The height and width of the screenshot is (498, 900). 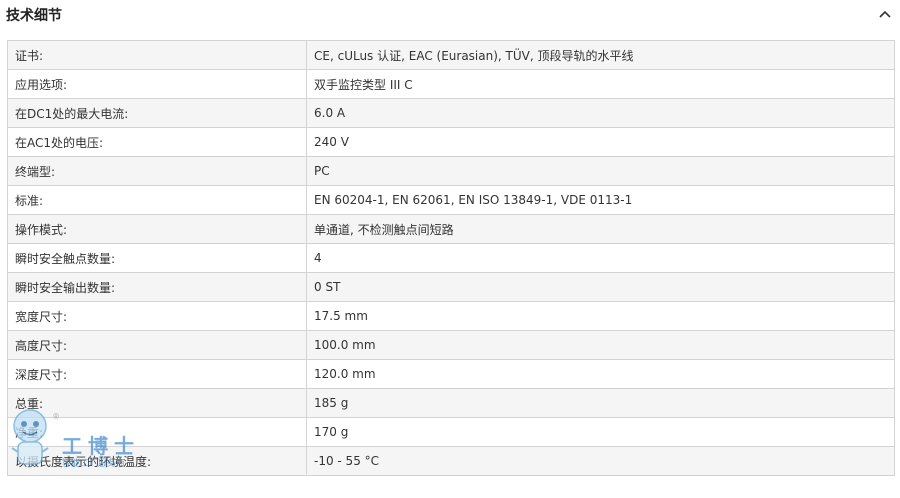 What do you see at coordinates (157, 345) in the screenshot?
I see `spec-label: 高度尺寸:` at bounding box center [157, 345].